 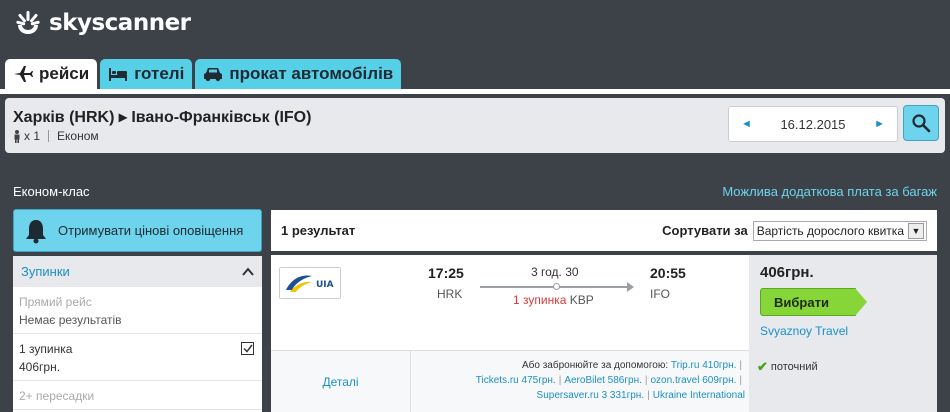 I want to click on stop-dot, so click(x=556, y=286).